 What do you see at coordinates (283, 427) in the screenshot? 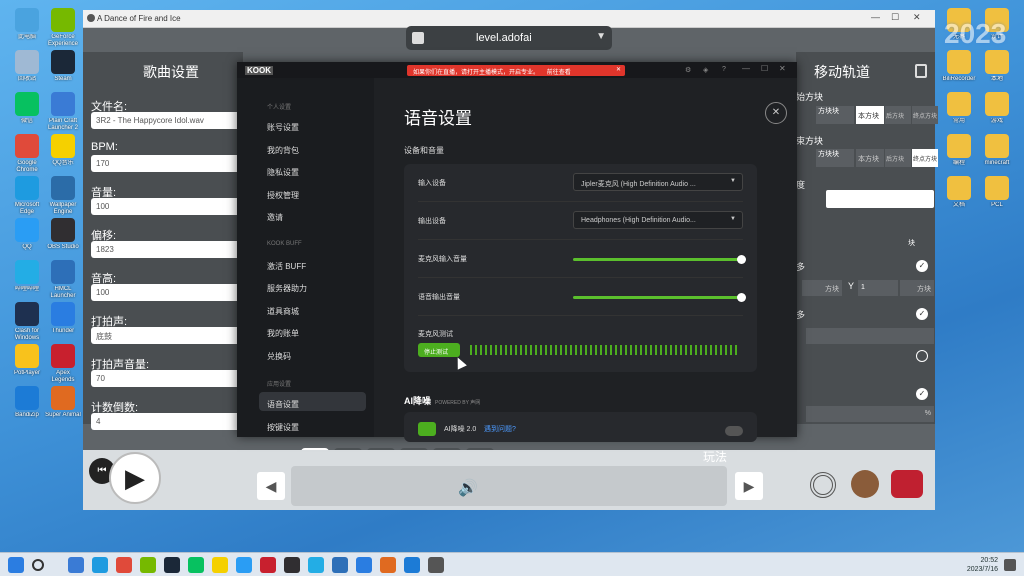
I see `sidebar-item: 按键设置` at bounding box center [283, 427].